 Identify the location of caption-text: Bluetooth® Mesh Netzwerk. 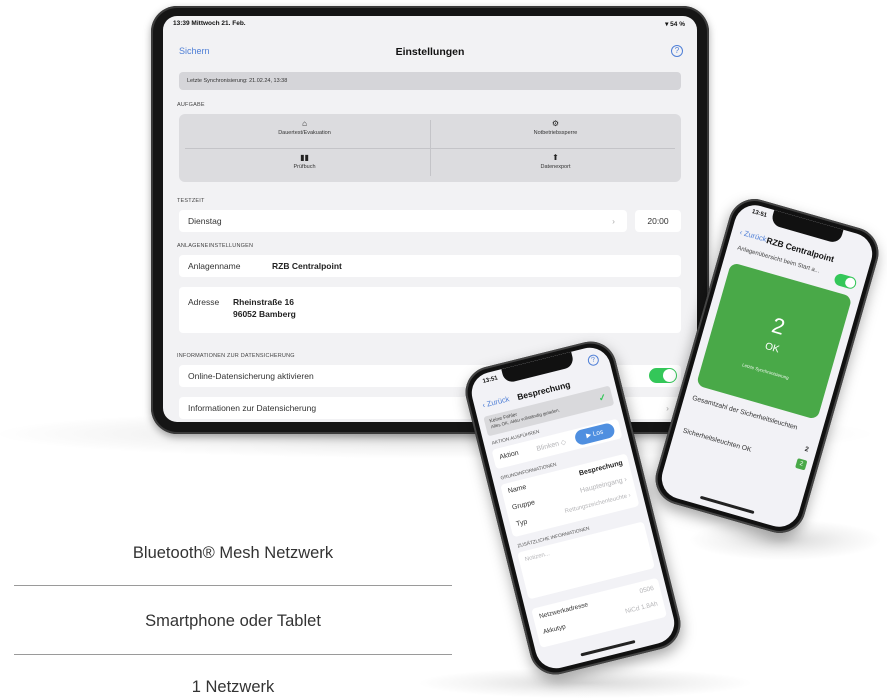
(233, 553).